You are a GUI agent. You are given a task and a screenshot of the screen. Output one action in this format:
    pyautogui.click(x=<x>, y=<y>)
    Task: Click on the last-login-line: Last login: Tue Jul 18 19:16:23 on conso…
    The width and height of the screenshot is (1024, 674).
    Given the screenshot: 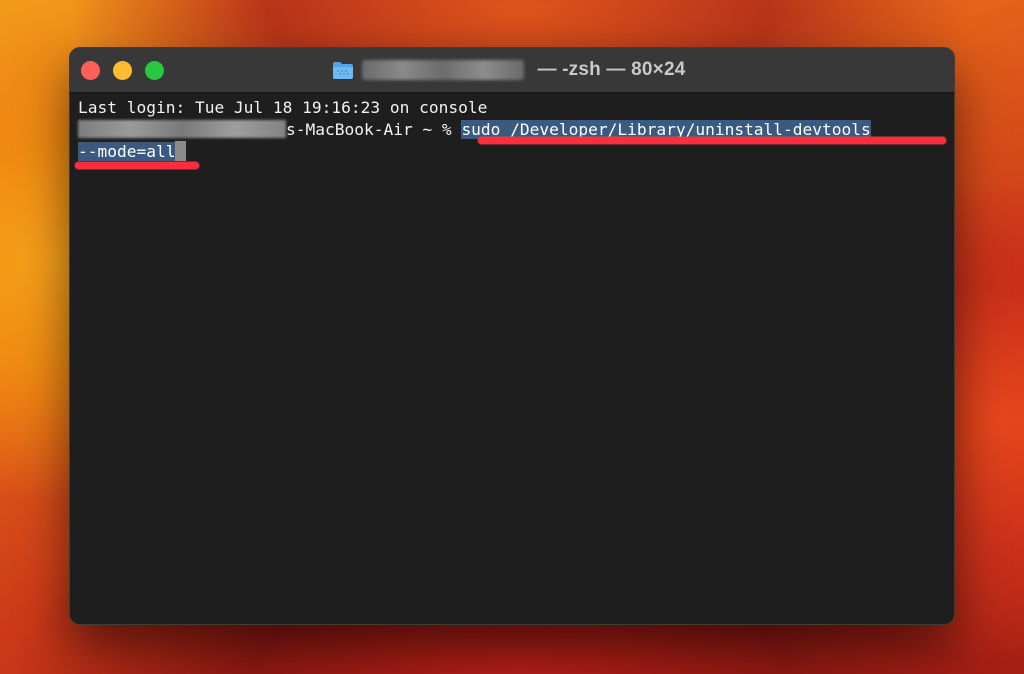 What is the action you would take?
    pyautogui.click(x=283, y=107)
    